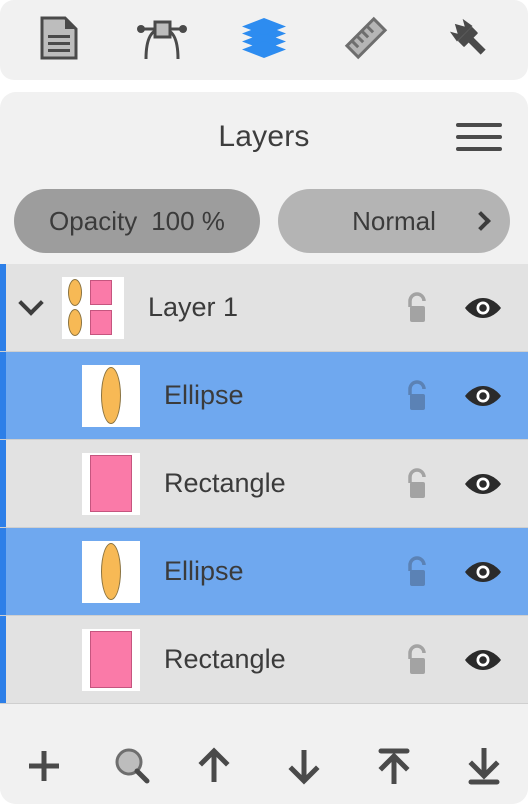 This screenshot has height=804, width=528. I want to click on ruler-tool-button, so click(366, 40).